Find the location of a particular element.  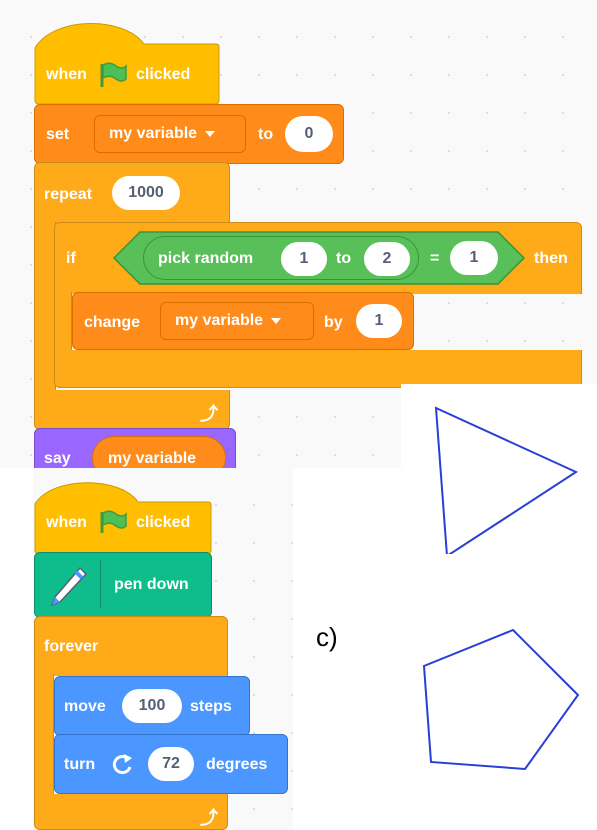

change-label: change is located at coordinates (112, 322).